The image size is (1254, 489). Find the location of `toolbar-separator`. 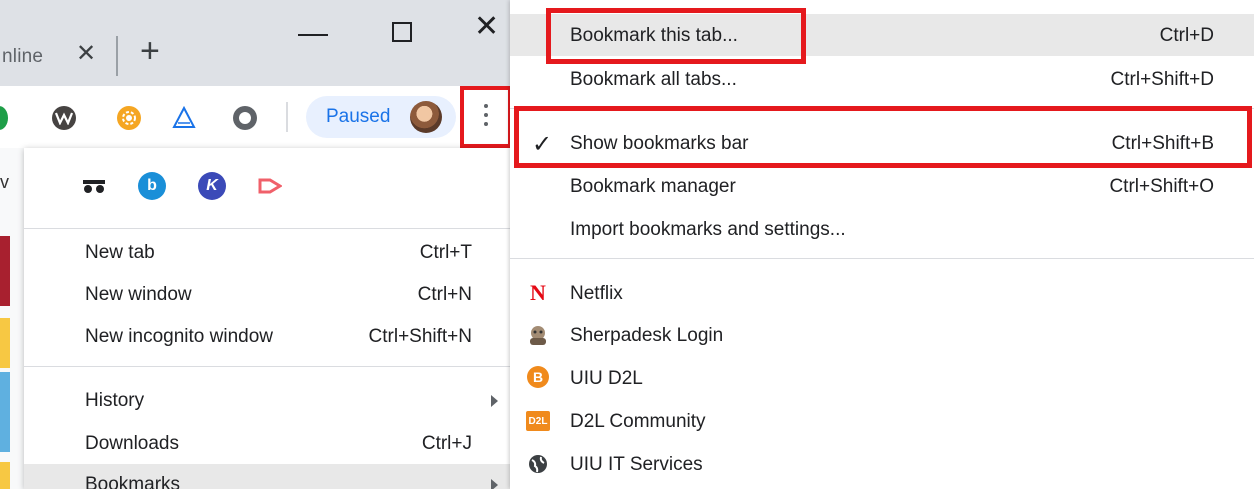

toolbar-separator is located at coordinates (287, 117).